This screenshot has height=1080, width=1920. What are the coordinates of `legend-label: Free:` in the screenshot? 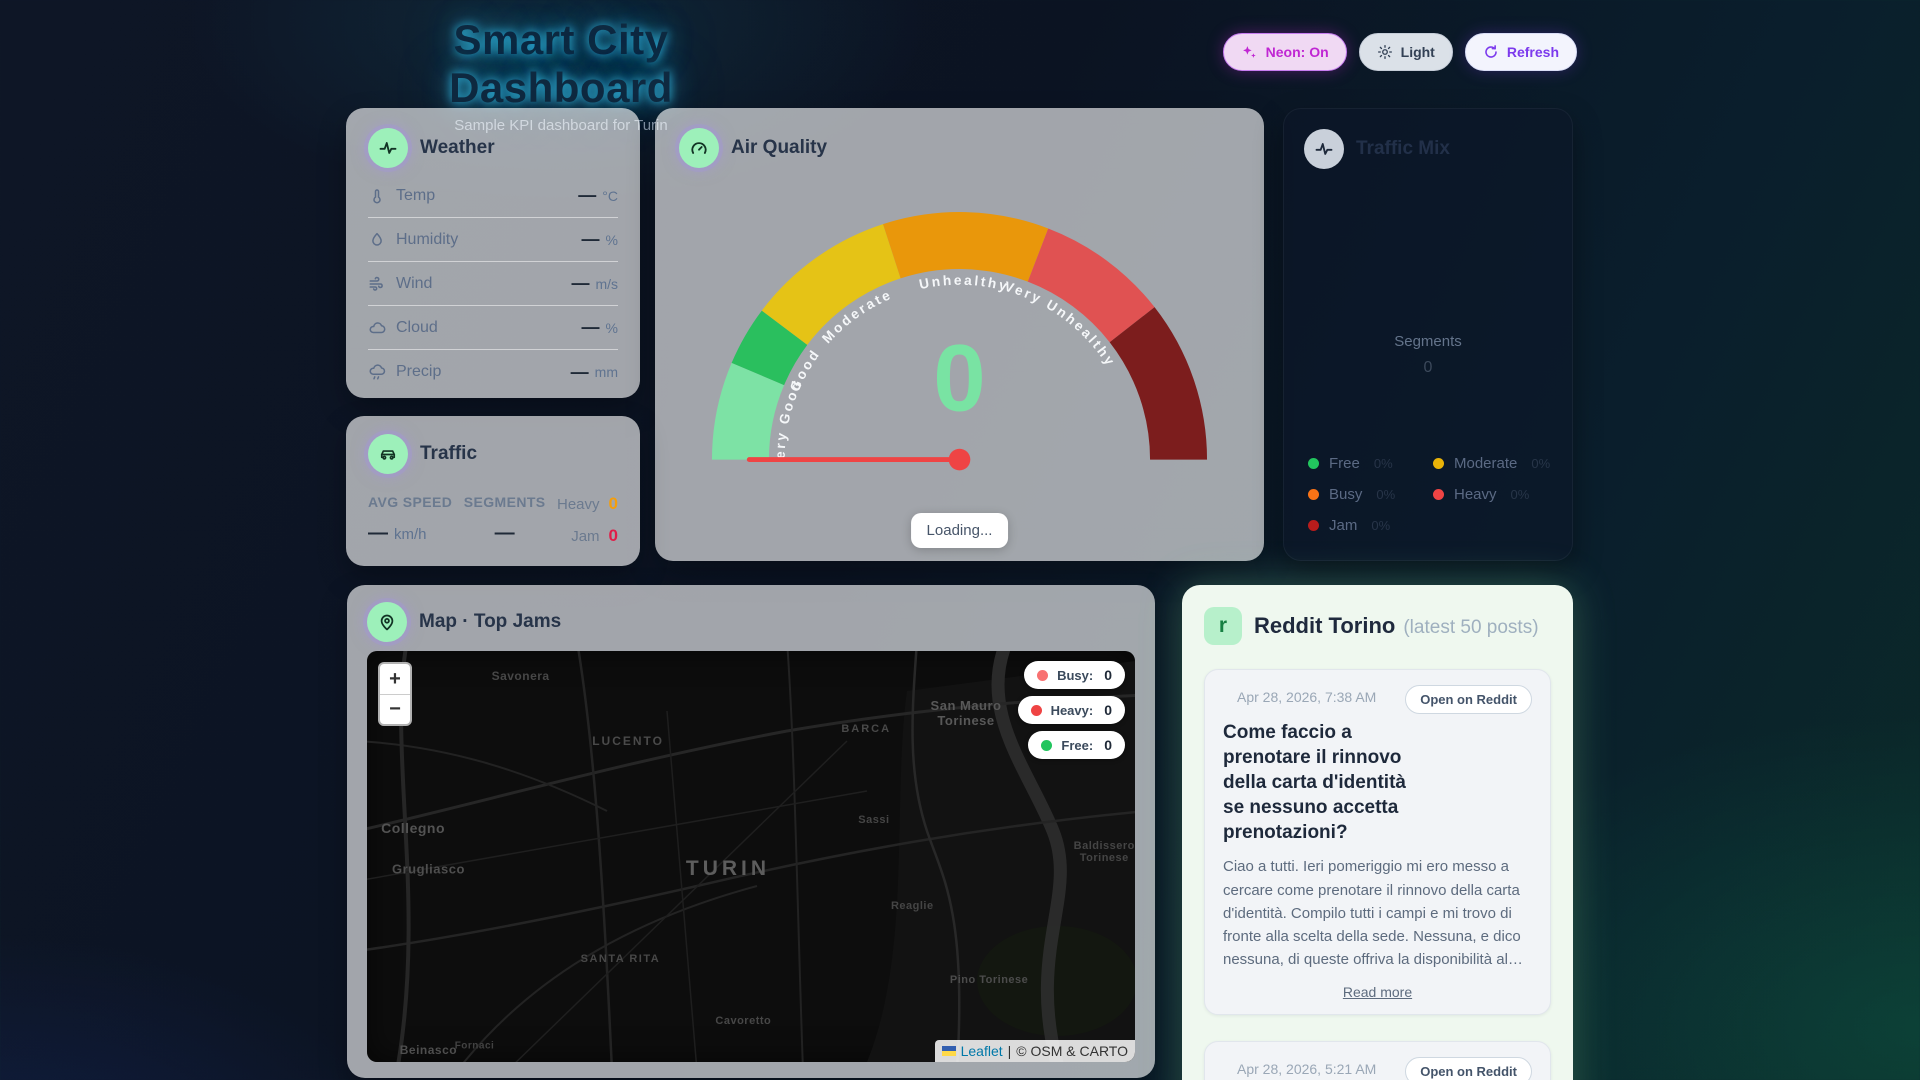 It's located at (1077, 745).